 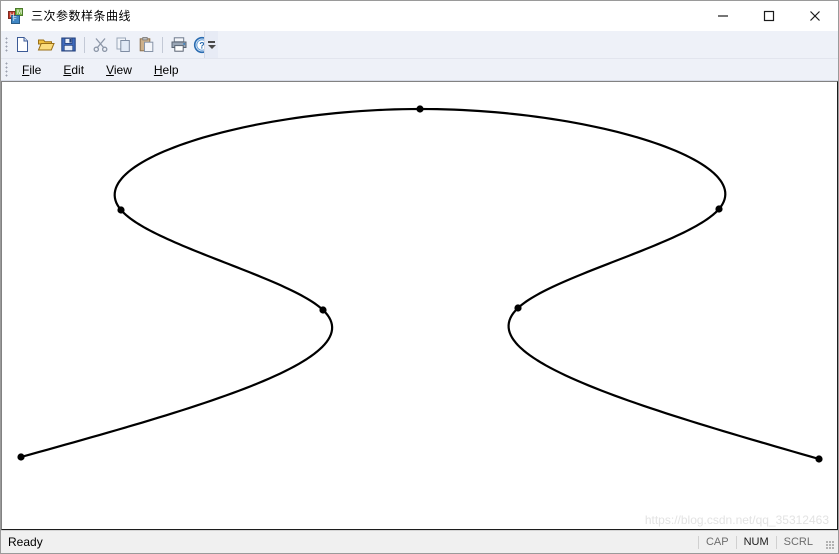 What do you see at coordinates (6, 69) in the screenshot?
I see `menubar-drag-handle` at bounding box center [6, 69].